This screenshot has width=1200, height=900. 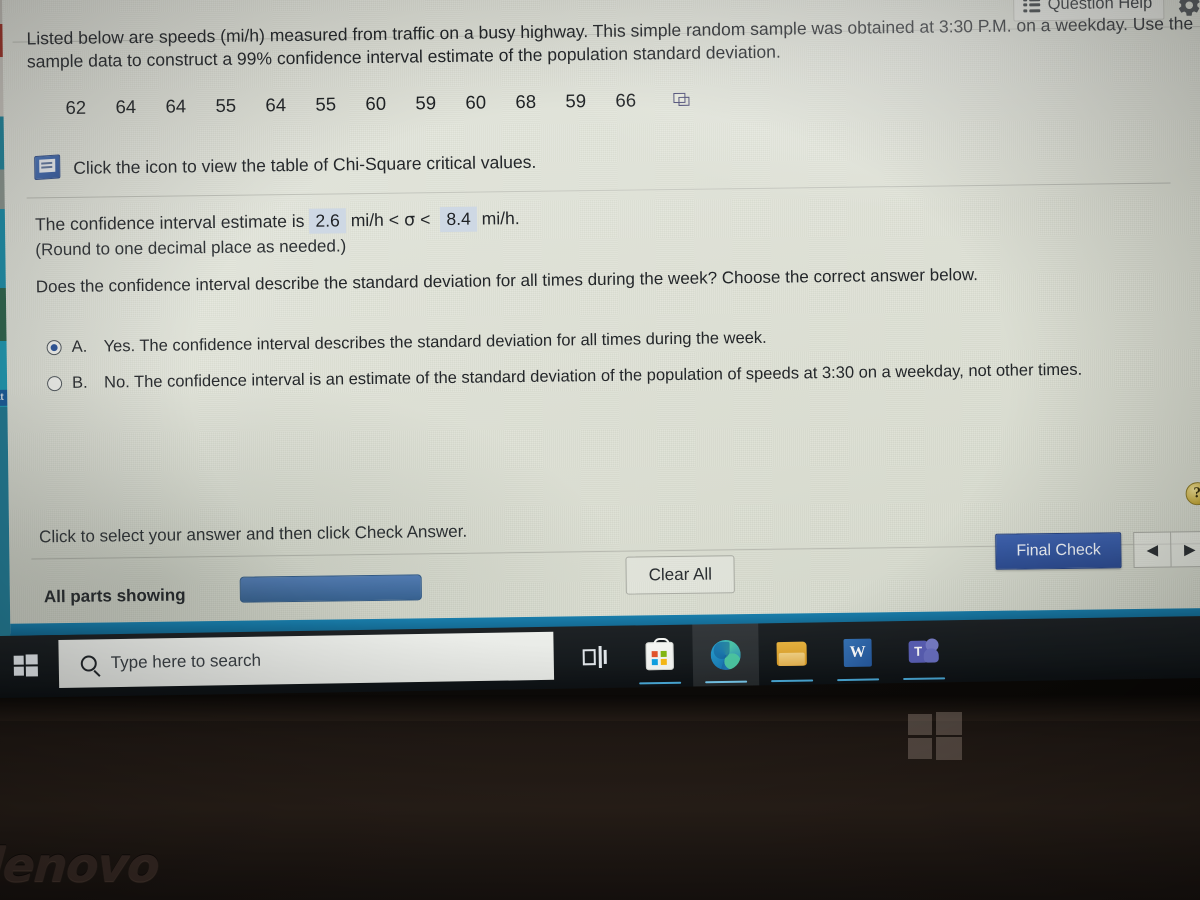 What do you see at coordinates (76, 107) in the screenshot?
I see `data-value: 62` at bounding box center [76, 107].